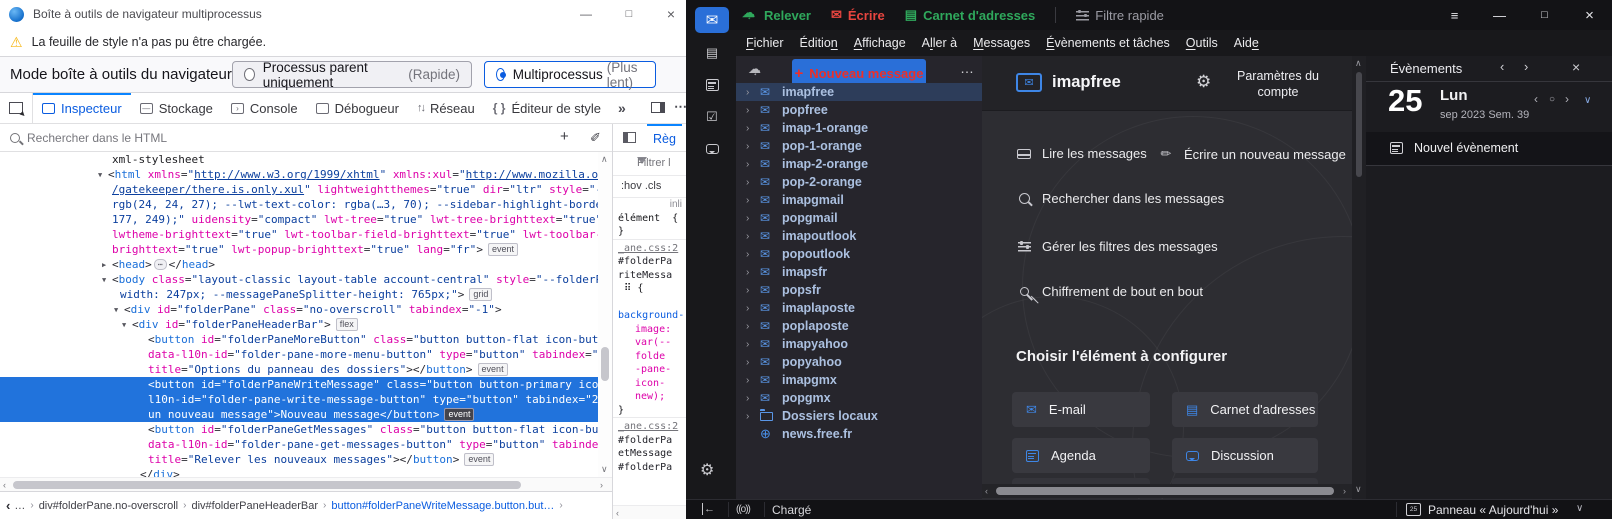 The width and height of the screenshot is (1612, 519). Describe the element at coordinates (1579, 508) in the screenshot. I see `chevron-down-icon: ∨` at that location.